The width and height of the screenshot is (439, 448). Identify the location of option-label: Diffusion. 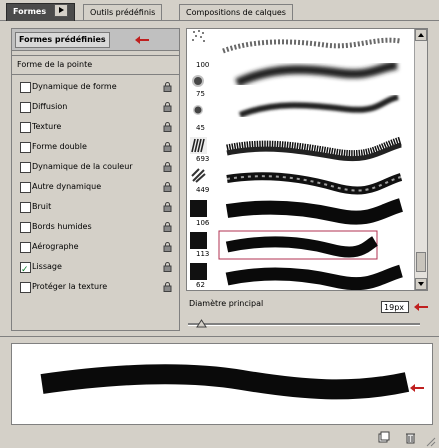
(50, 106).